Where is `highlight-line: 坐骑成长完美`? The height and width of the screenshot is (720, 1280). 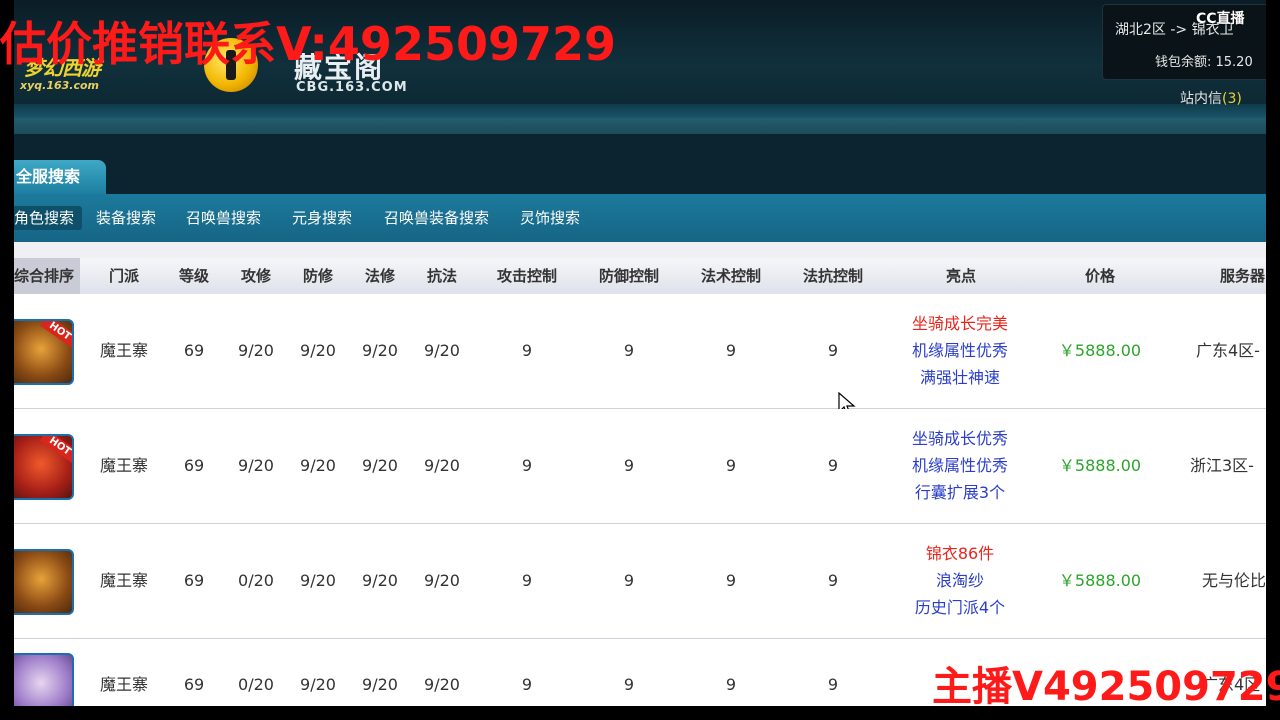 highlight-line: 坐骑成长完美 is located at coordinates (959, 323).